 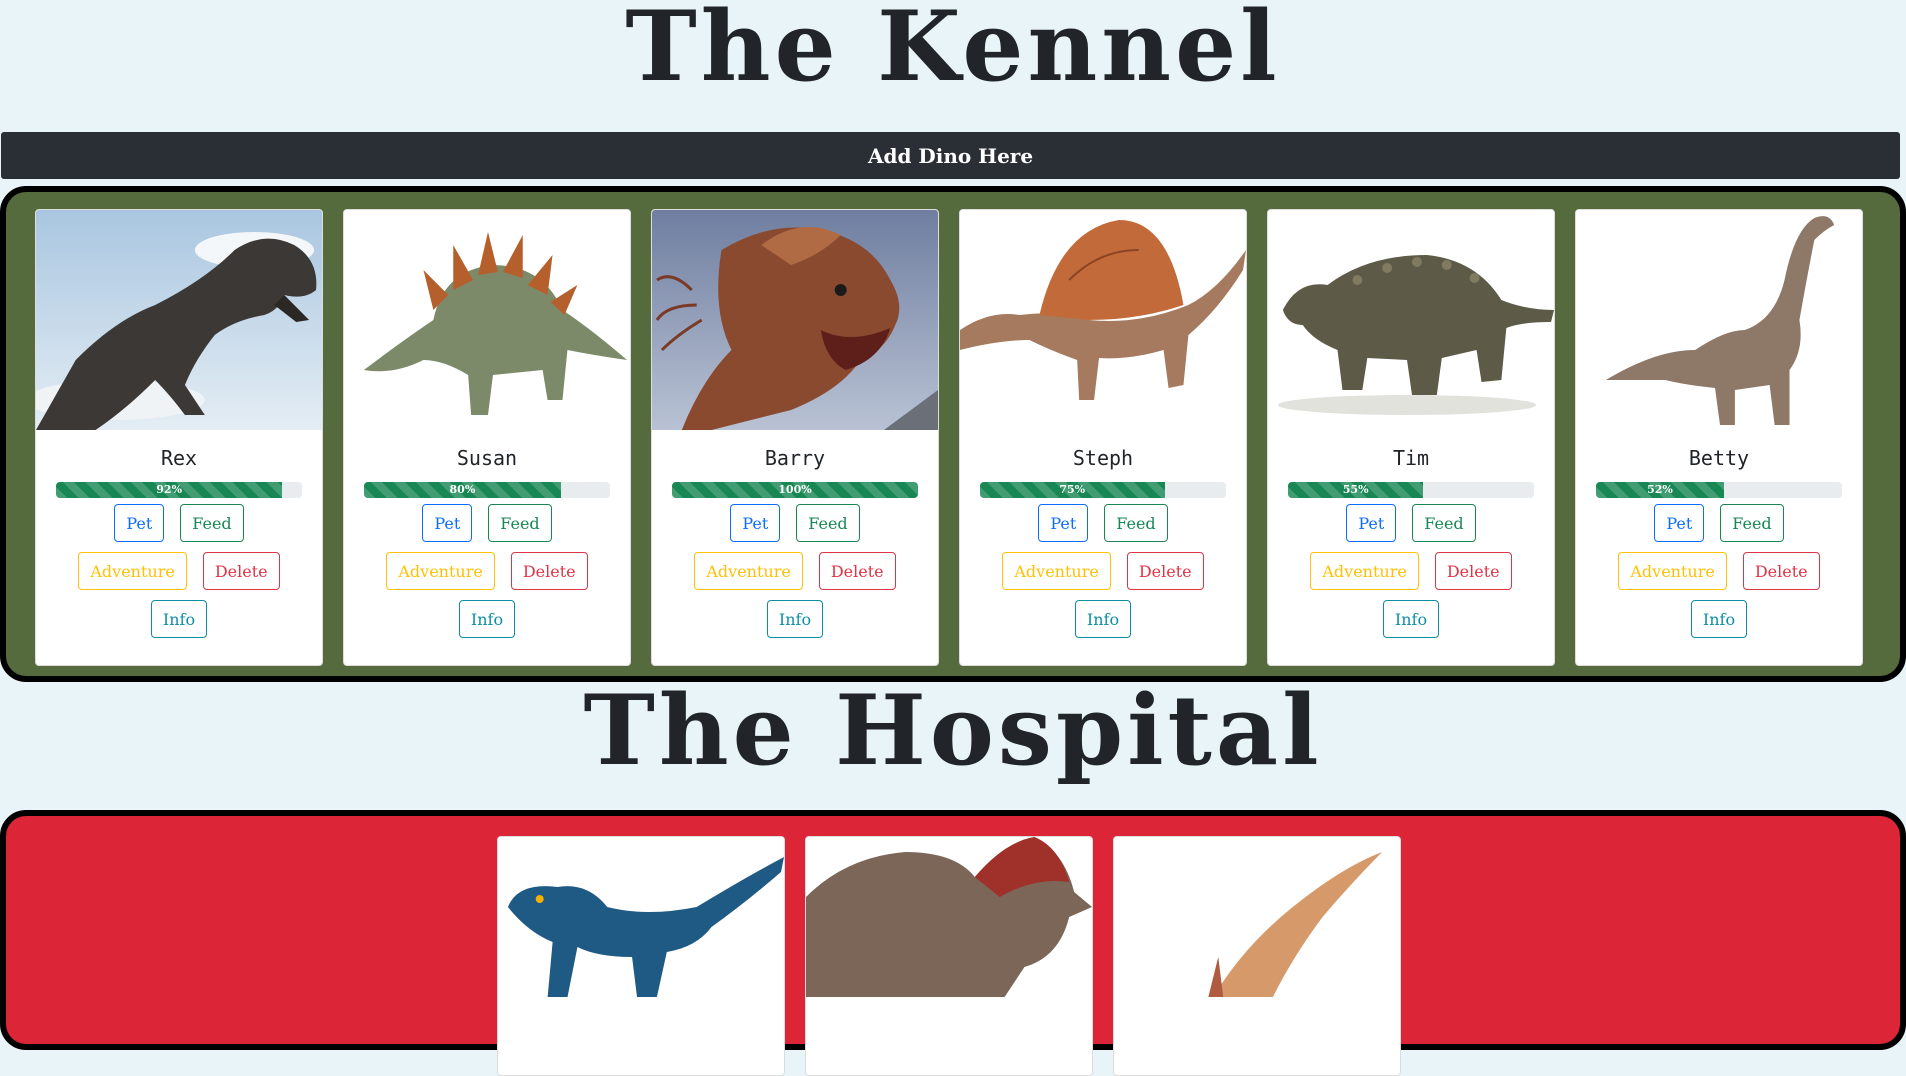 I want to click on health-progress: 55%, so click(x=1411, y=490).